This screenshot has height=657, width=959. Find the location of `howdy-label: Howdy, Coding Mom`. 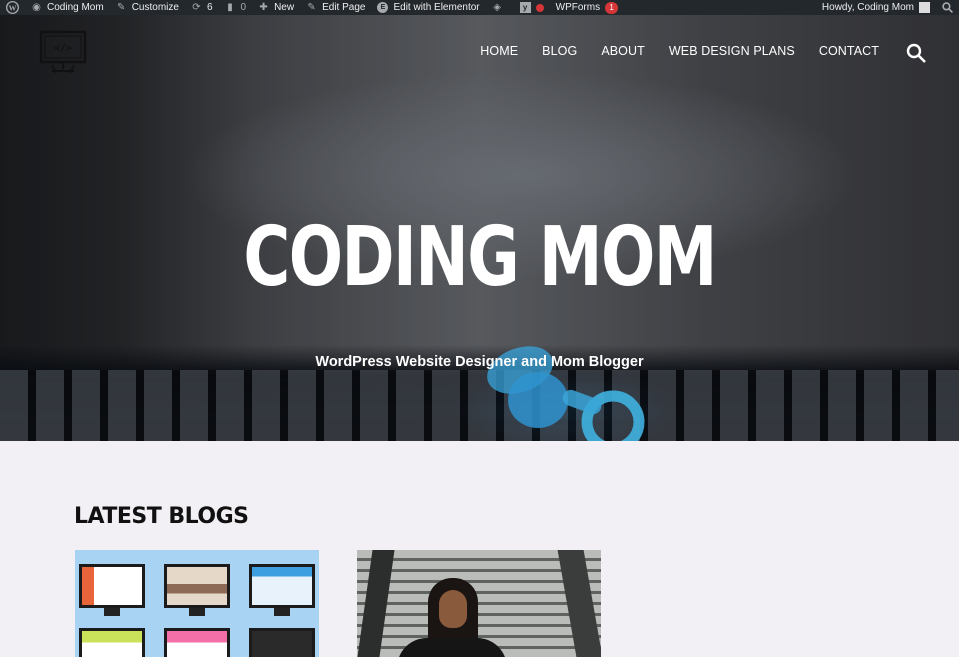

howdy-label: Howdy, Coding Mom is located at coordinates (867, 7).